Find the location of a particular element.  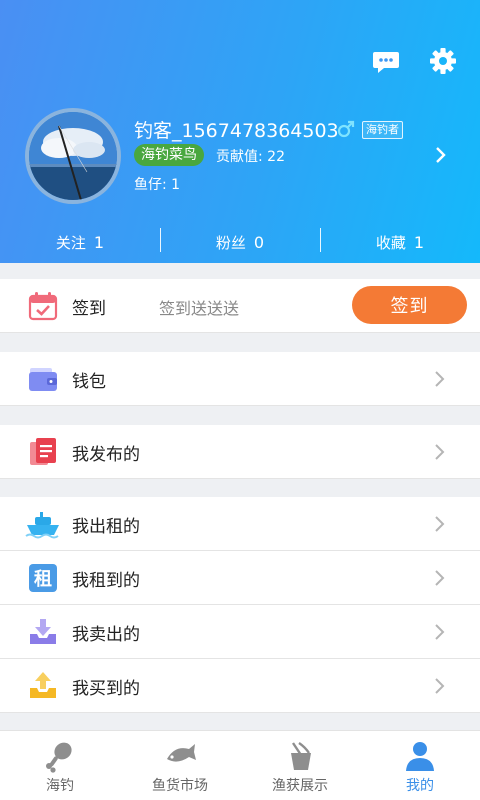

menu-label: 钱包 is located at coordinates (89, 382).